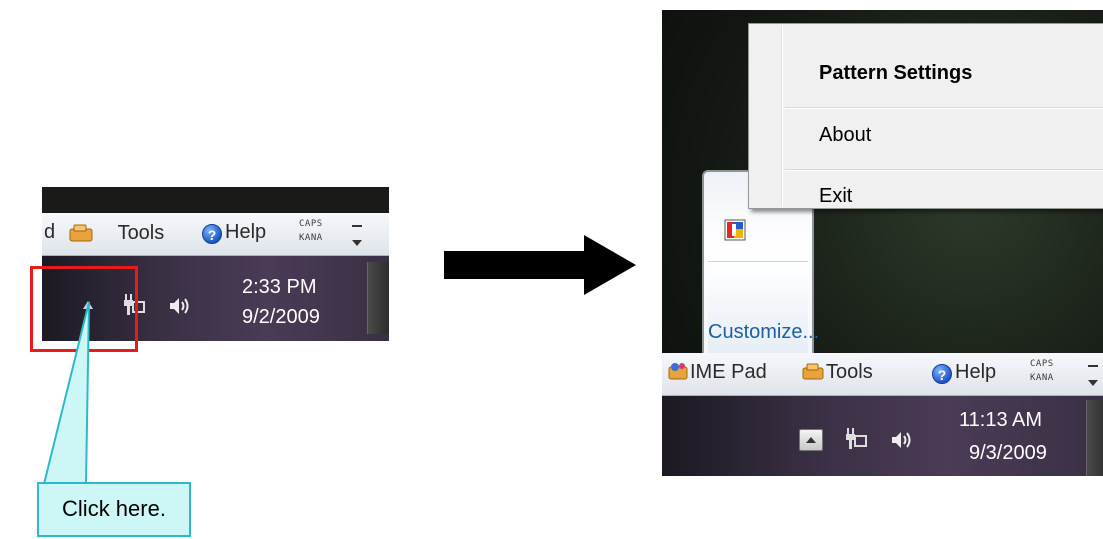  What do you see at coordinates (735, 230) in the screenshot?
I see `pattern-app-icon` at bounding box center [735, 230].